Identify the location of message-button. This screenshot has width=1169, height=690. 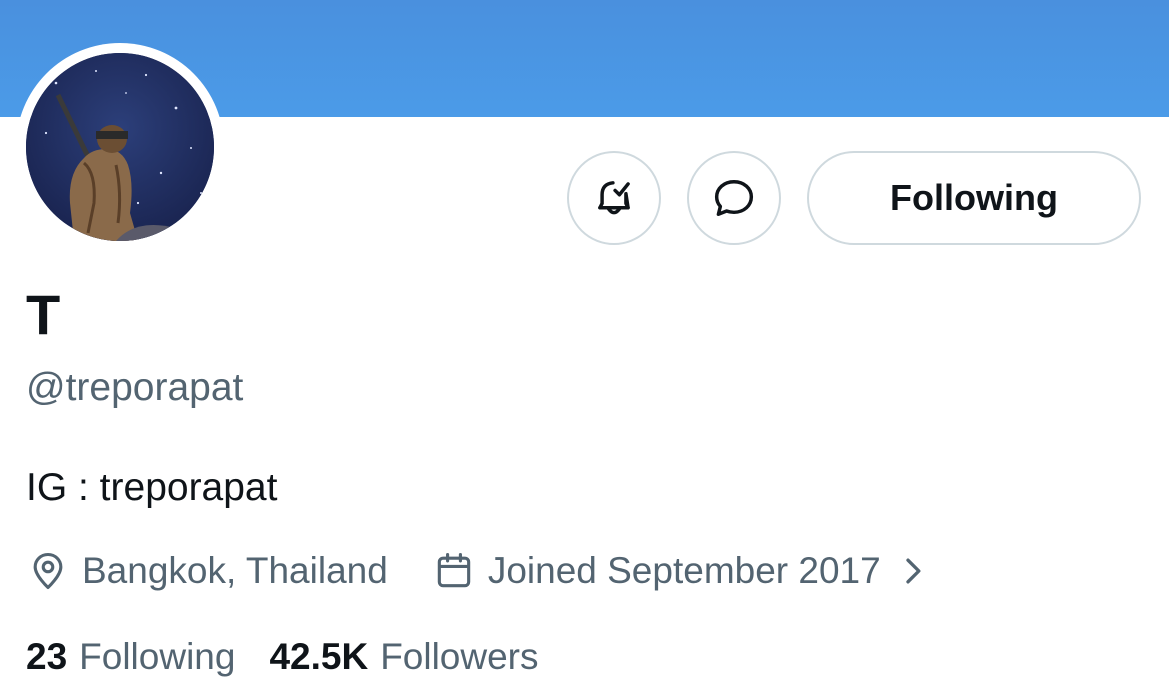
(734, 198).